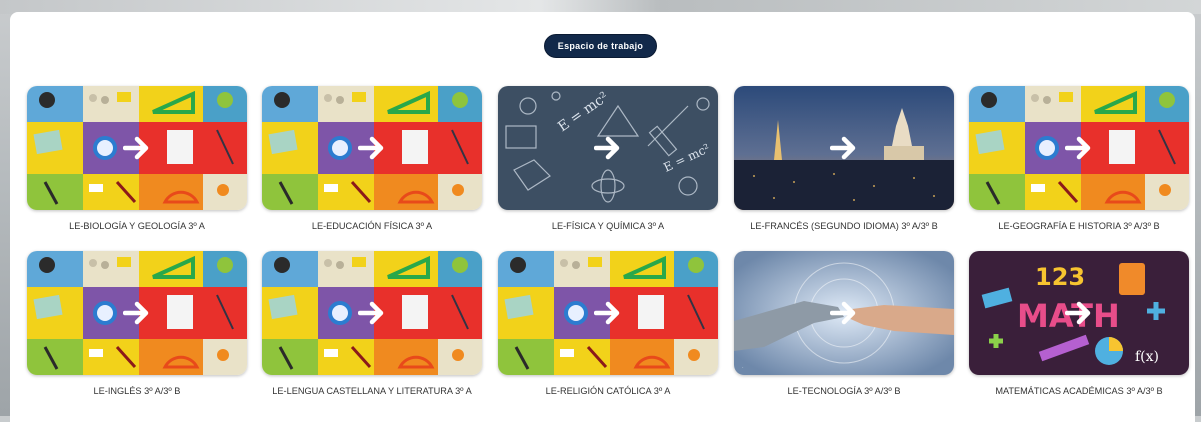 Image resolution: width=1201 pixels, height=422 pixels. I want to click on course-thumbnail: E = mc² E = mc², so click(608, 148).